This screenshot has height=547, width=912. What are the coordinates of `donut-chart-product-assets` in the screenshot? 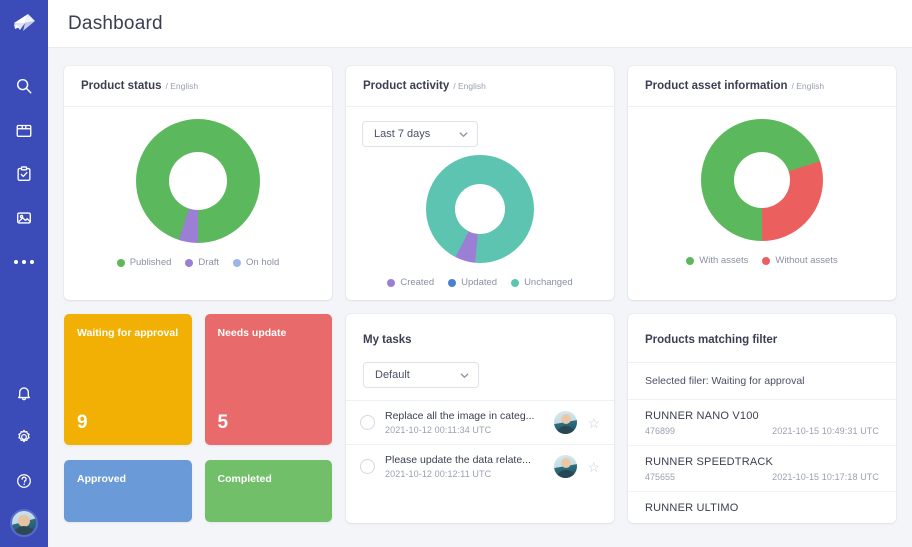 It's located at (762, 180).